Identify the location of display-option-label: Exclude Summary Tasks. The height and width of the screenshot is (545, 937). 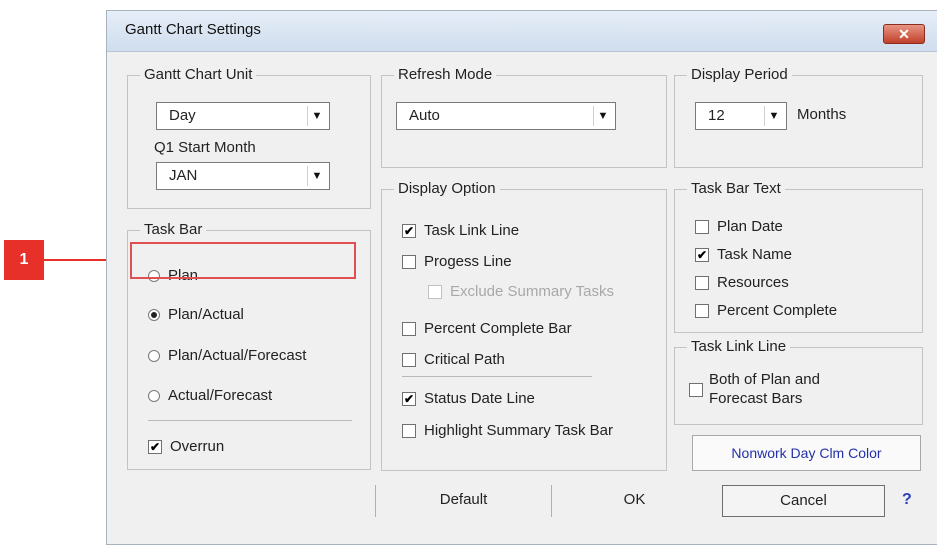
(532, 291).